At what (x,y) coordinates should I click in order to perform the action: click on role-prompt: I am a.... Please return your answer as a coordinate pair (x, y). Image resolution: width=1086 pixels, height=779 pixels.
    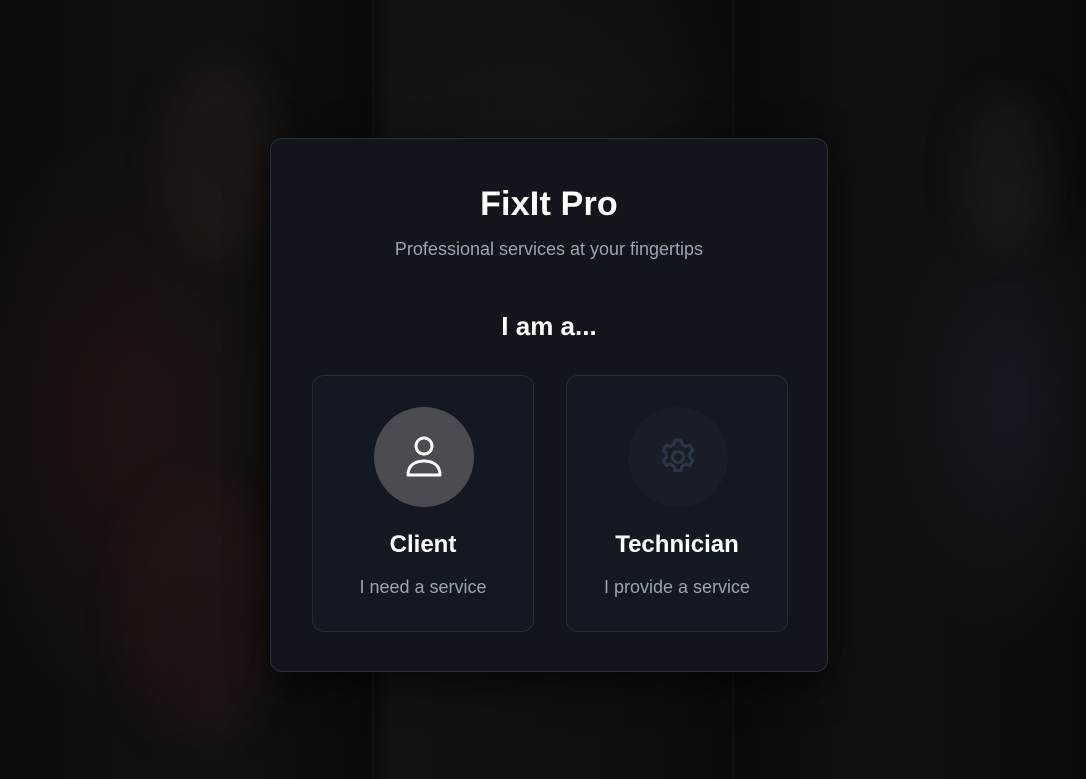
    Looking at the image, I should click on (549, 326).